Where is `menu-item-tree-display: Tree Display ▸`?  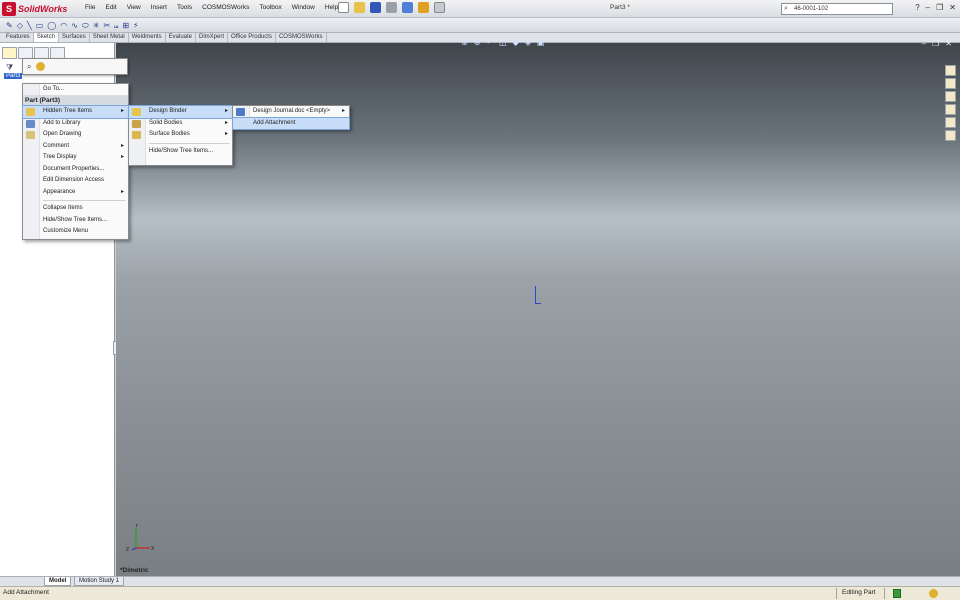
menu-item-tree-display: Tree Display ▸ is located at coordinates (75, 158).